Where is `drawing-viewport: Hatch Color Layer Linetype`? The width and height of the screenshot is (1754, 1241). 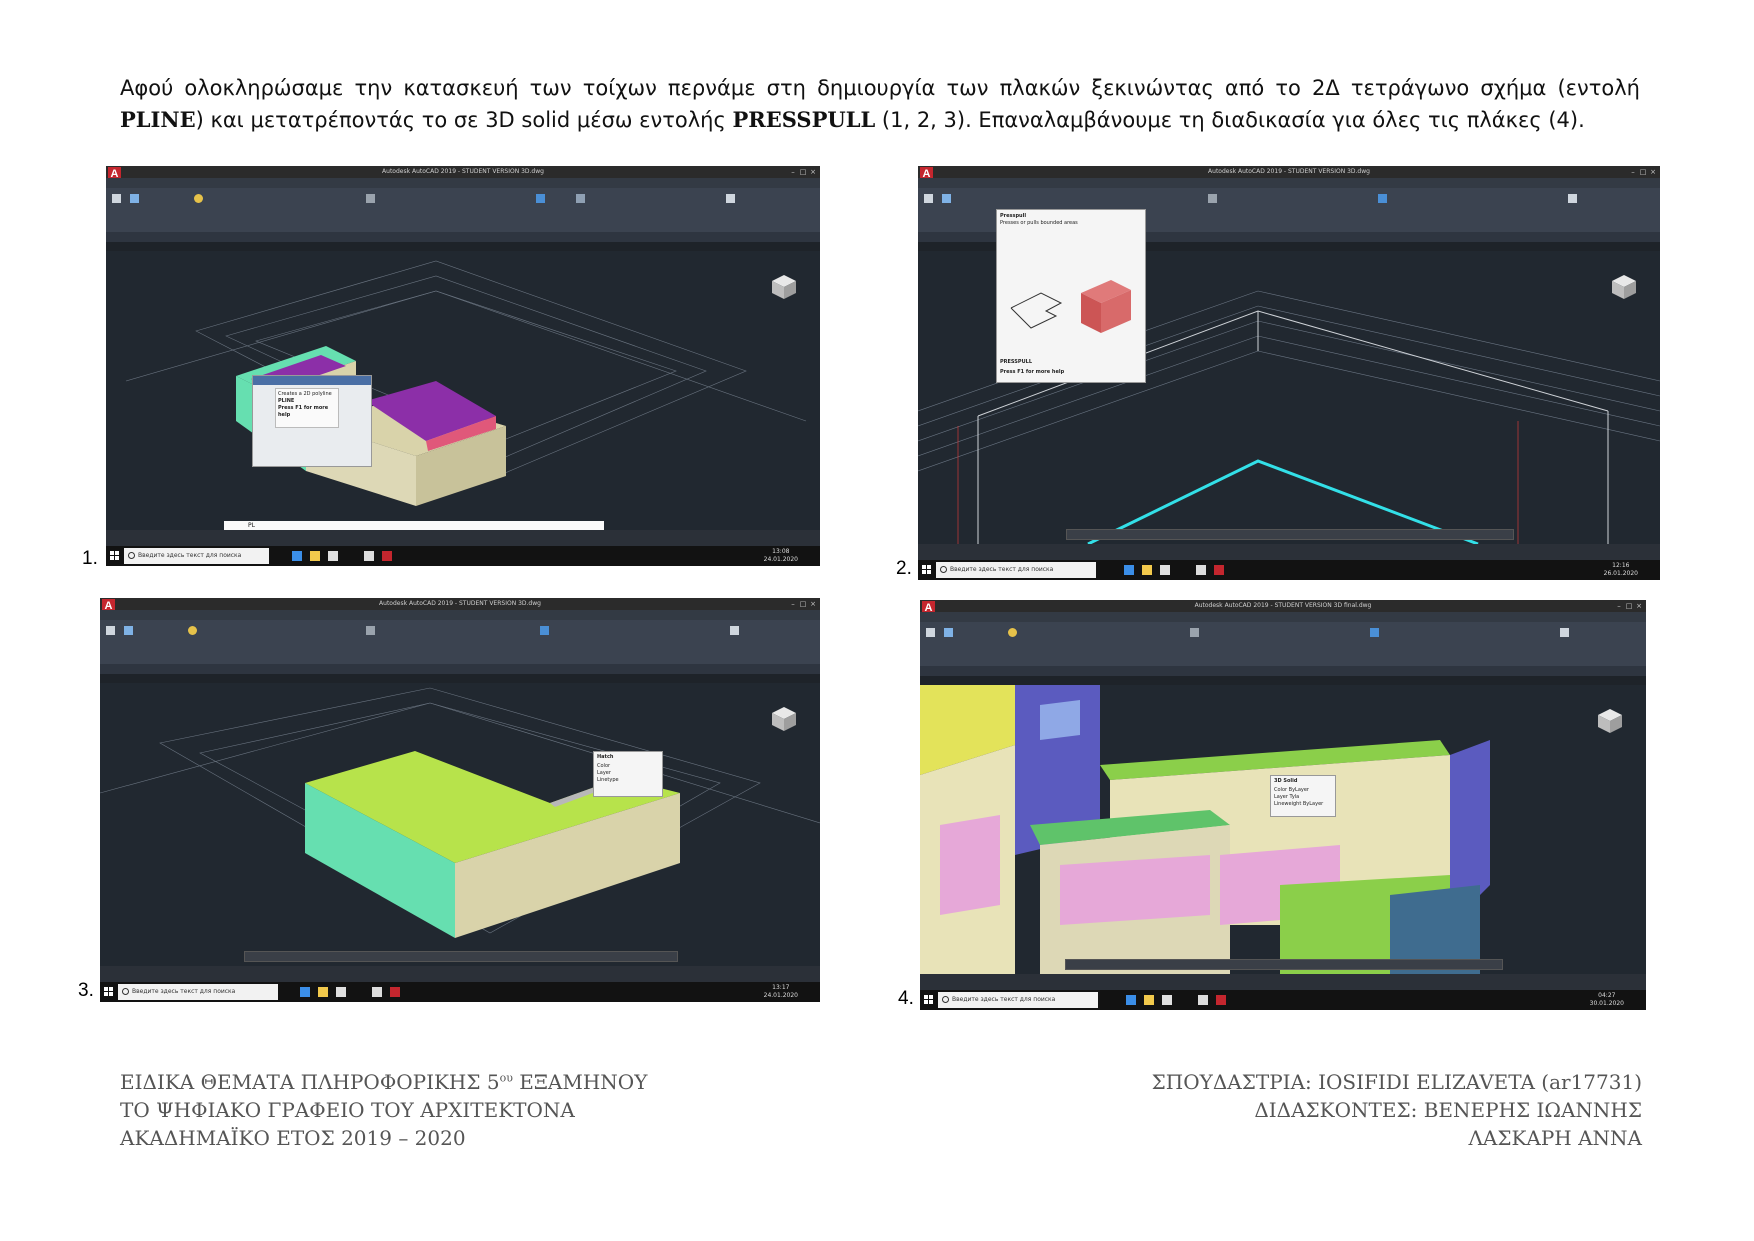 drawing-viewport: Hatch Color Layer Linetype is located at coordinates (460, 824).